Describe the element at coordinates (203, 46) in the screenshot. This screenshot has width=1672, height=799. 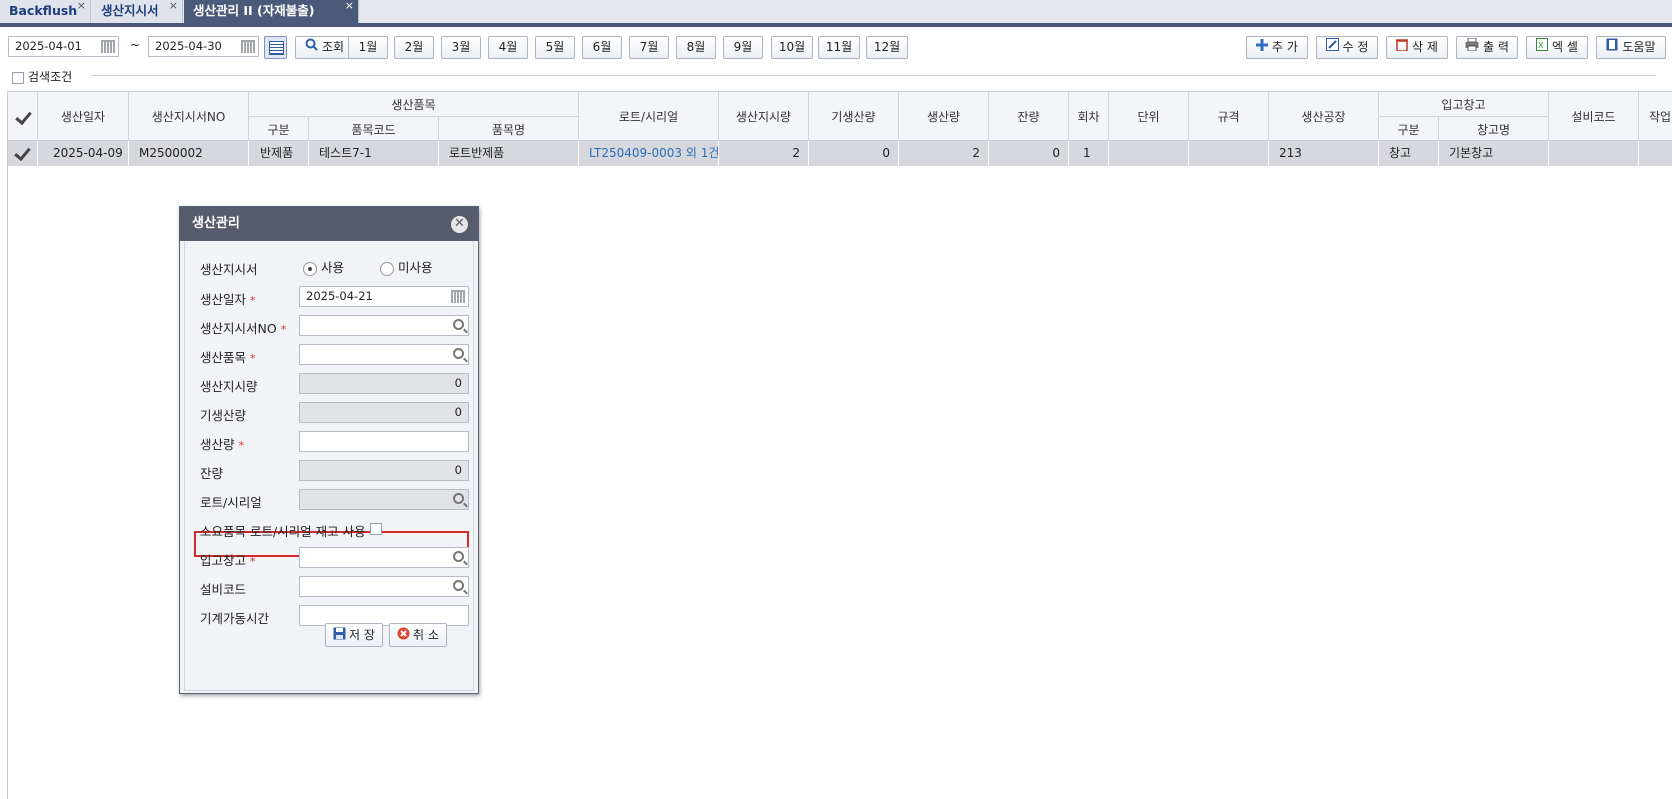
I see `date-to-input: 2025-04-30` at that location.